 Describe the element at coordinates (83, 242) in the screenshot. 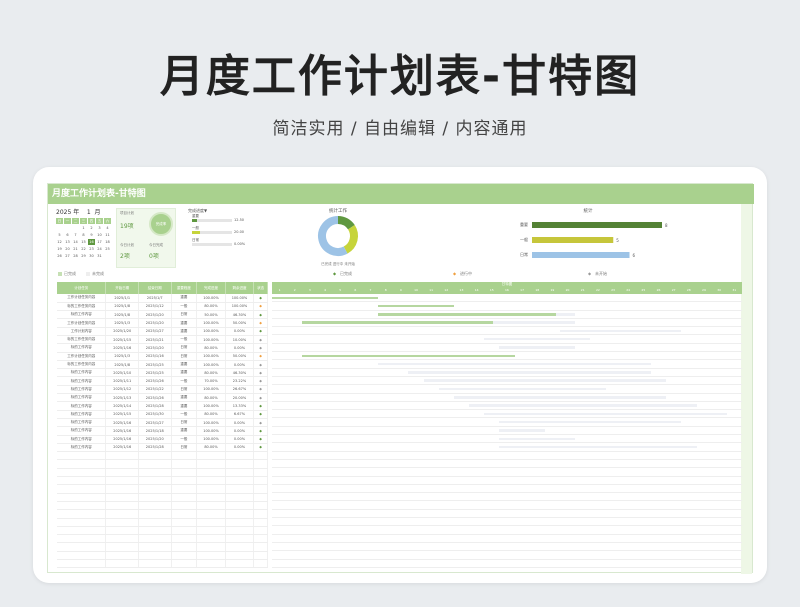

I see `calendar-day: 15` at that location.